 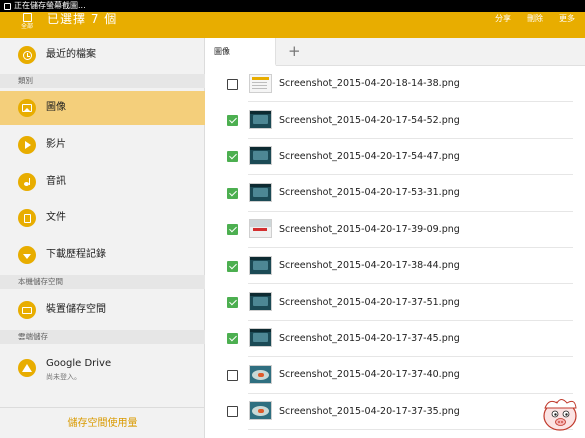 What do you see at coordinates (56, 107) in the screenshot?
I see `sidebar-item-label: 圖像` at bounding box center [56, 107].